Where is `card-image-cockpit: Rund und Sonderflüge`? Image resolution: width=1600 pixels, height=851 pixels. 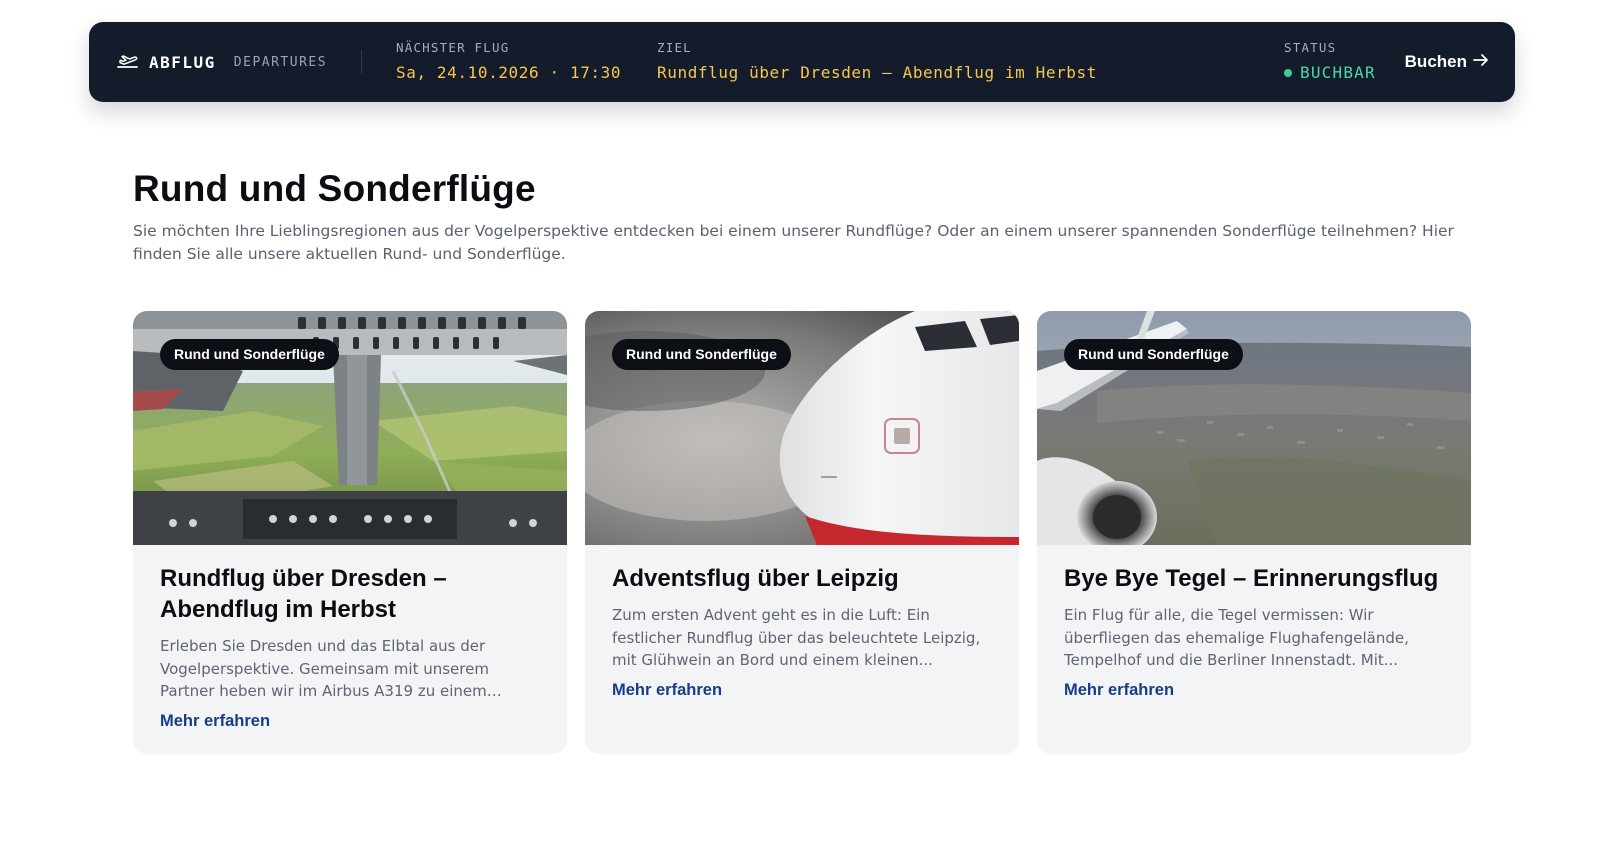 card-image-cockpit: Rund und Sonderflüge is located at coordinates (350, 428).